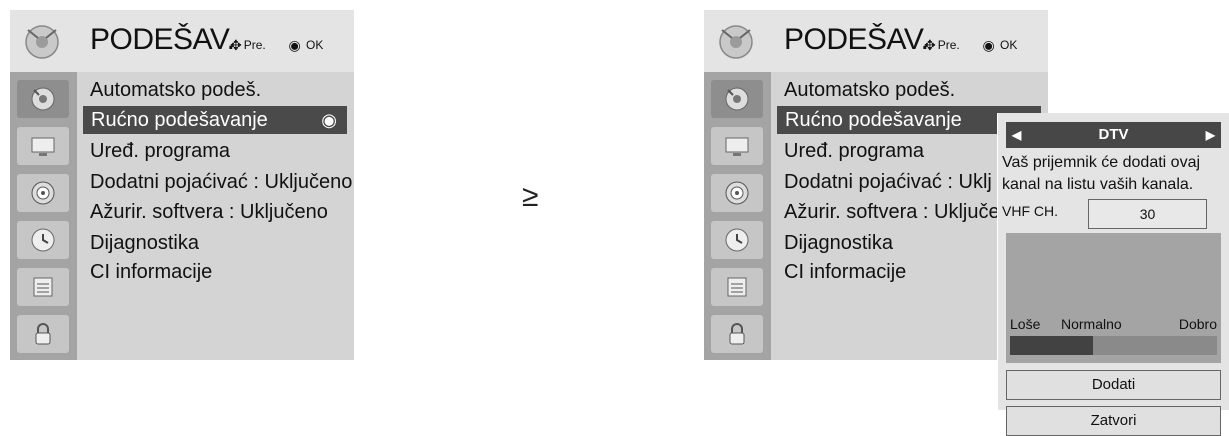 The width and height of the screenshot is (1229, 436). I want to click on menu-item: Ažurir. softvera : Uključeno, so click(209, 212).